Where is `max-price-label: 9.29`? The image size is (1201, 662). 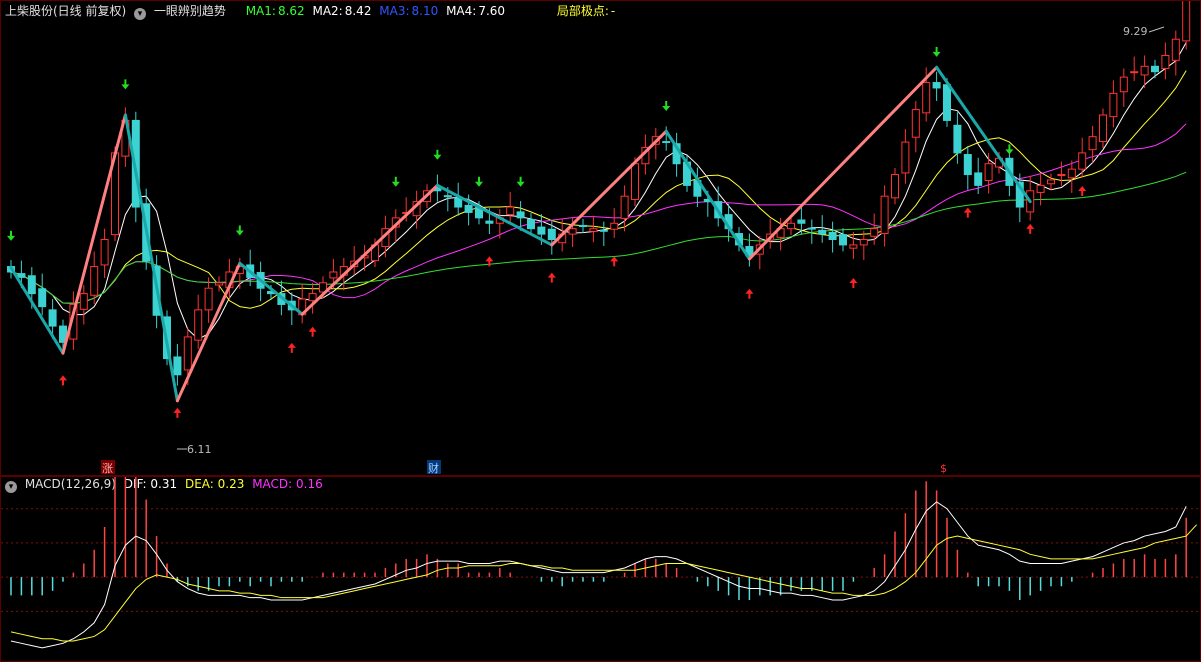
max-price-label: 9.29 is located at coordinates (1135, 31).